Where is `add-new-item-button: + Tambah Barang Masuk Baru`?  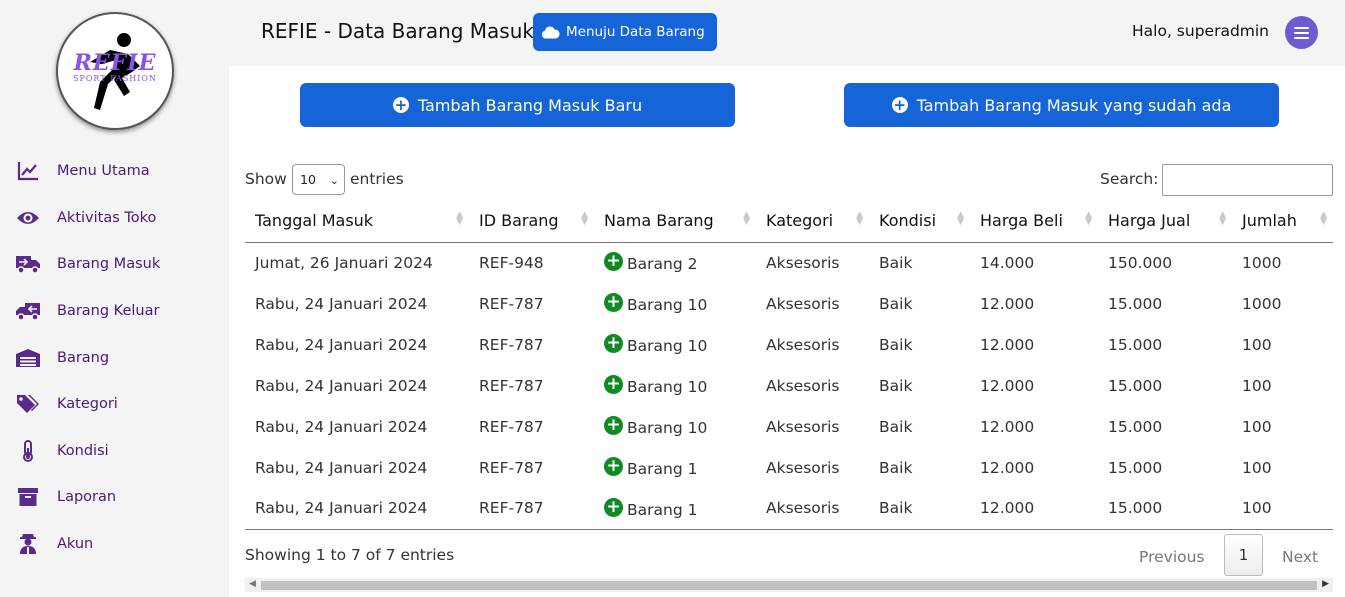 add-new-item-button: + Tambah Barang Masuk Baru is located at coordinates (517, 105).